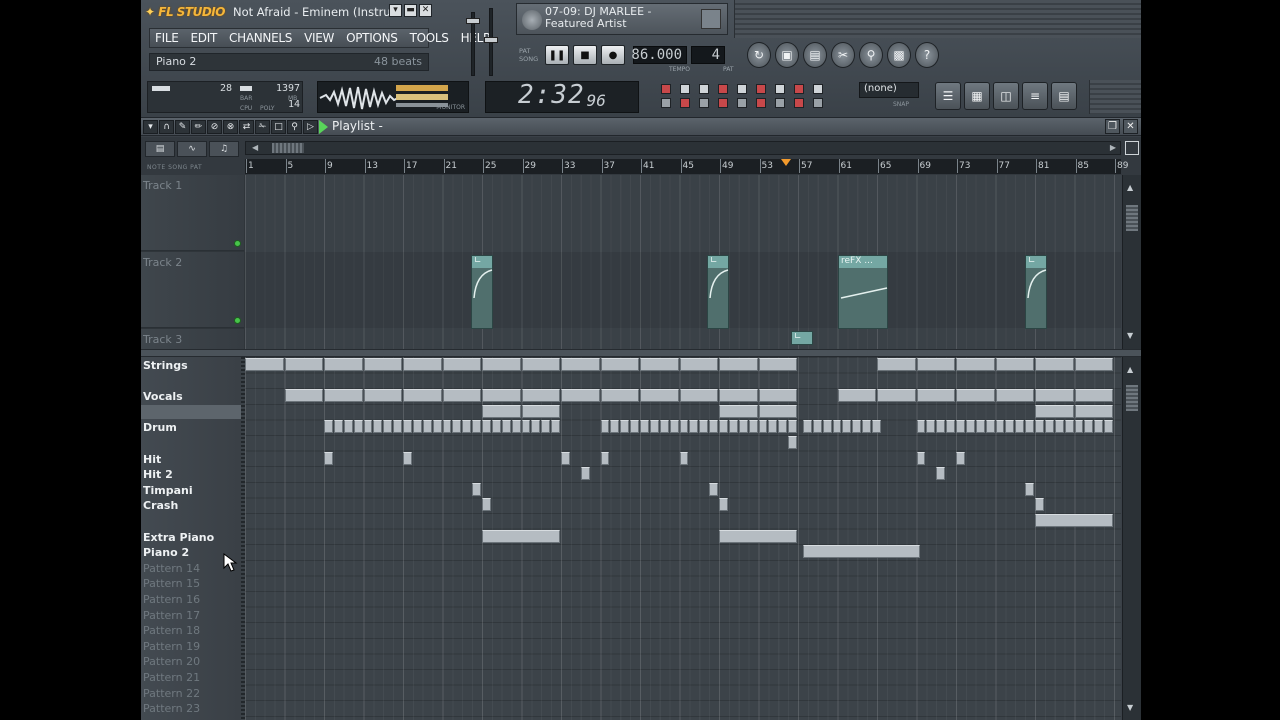 This screenshot has height=720, width=1280. I want to click on playback-icon: ▷, so click(310, 127).